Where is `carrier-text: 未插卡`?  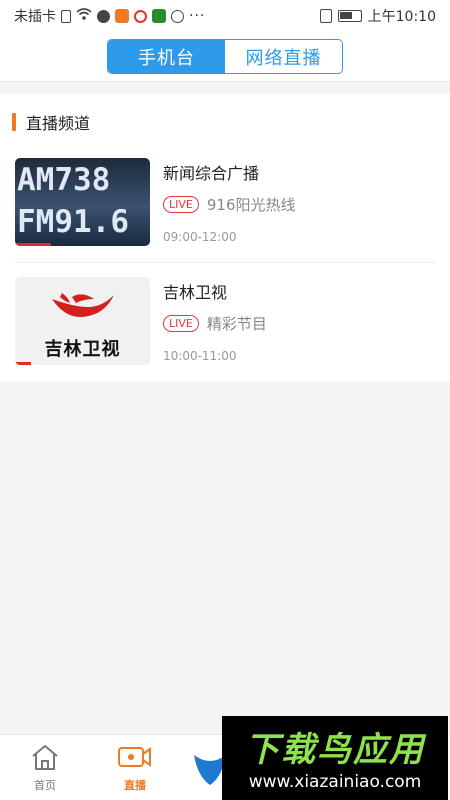
carrier-text: 未插卡 is located at coordinates (35, 17).